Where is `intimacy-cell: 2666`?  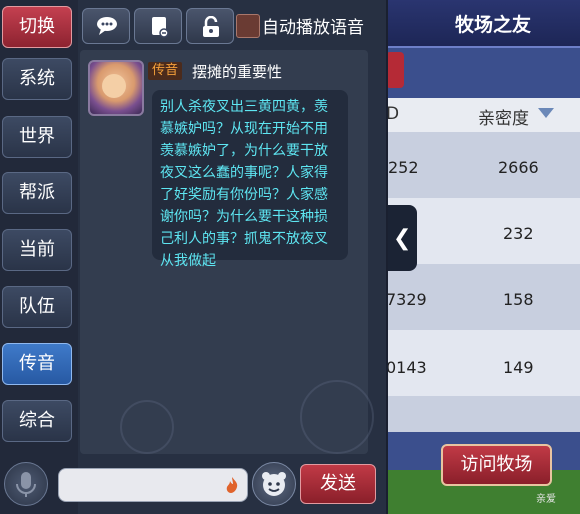 intimacy-cell: 2666 is located at coordinates (518, 167).